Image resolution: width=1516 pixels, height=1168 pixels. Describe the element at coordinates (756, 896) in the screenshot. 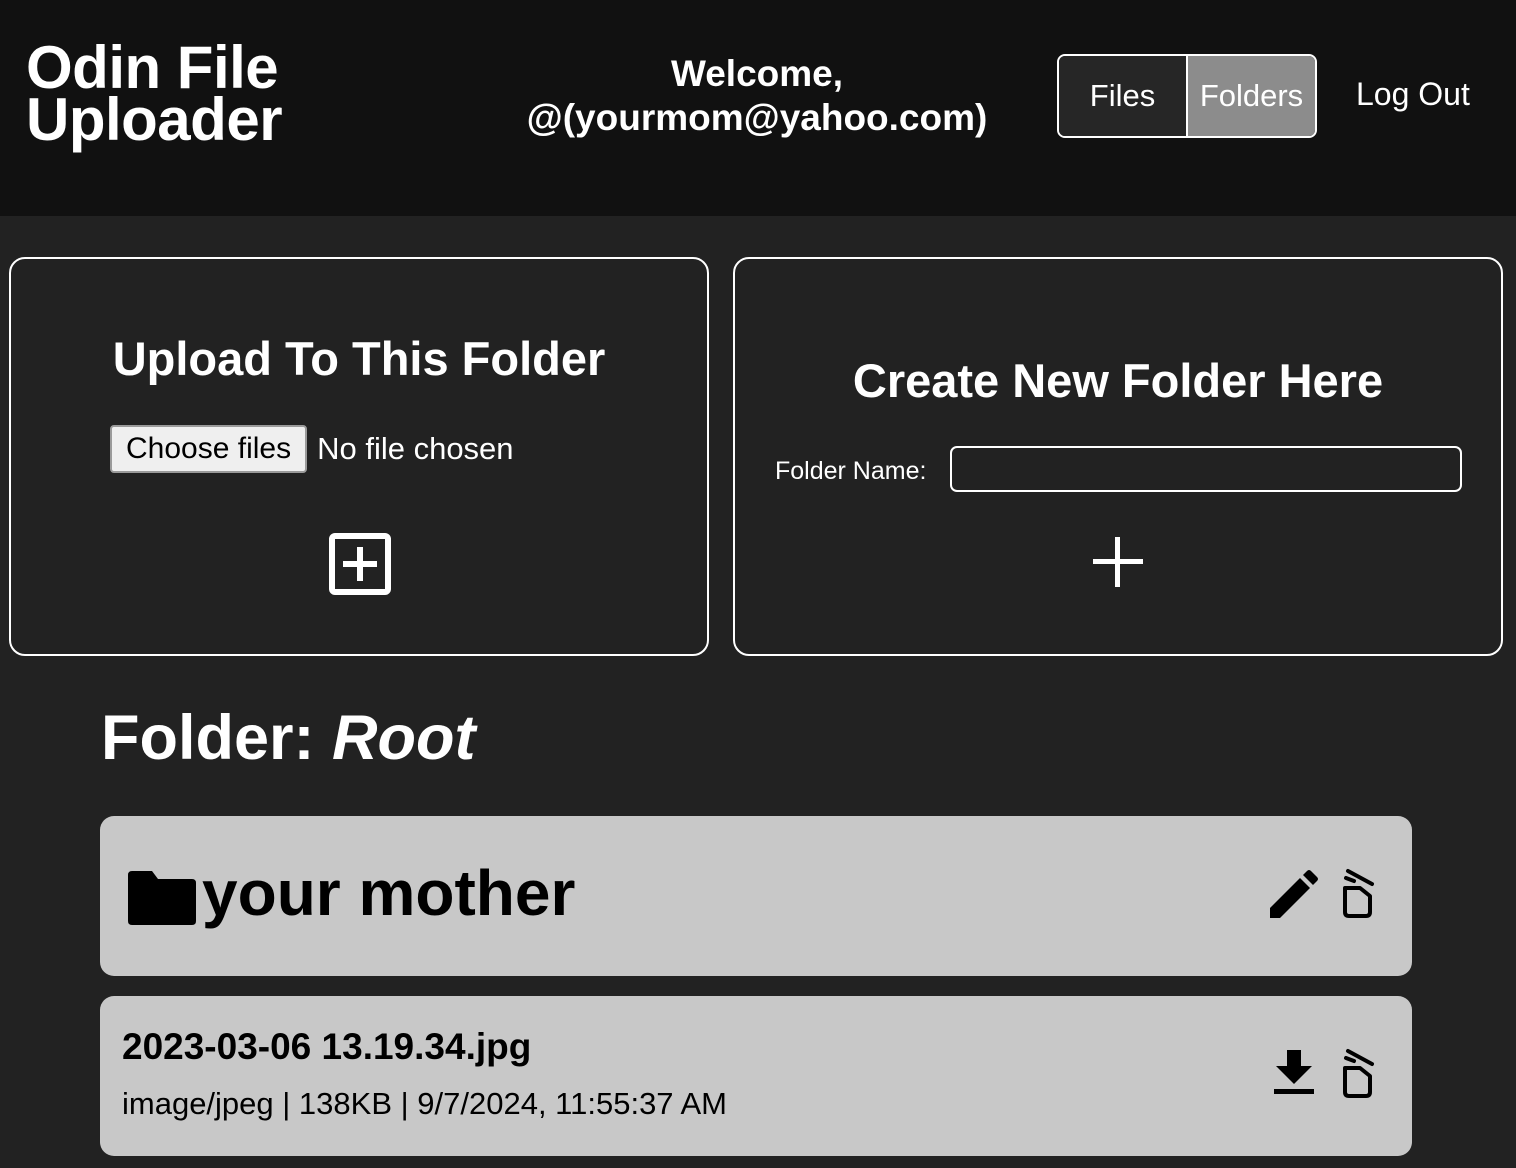

I see `folder-list-item: your mother` at that location.